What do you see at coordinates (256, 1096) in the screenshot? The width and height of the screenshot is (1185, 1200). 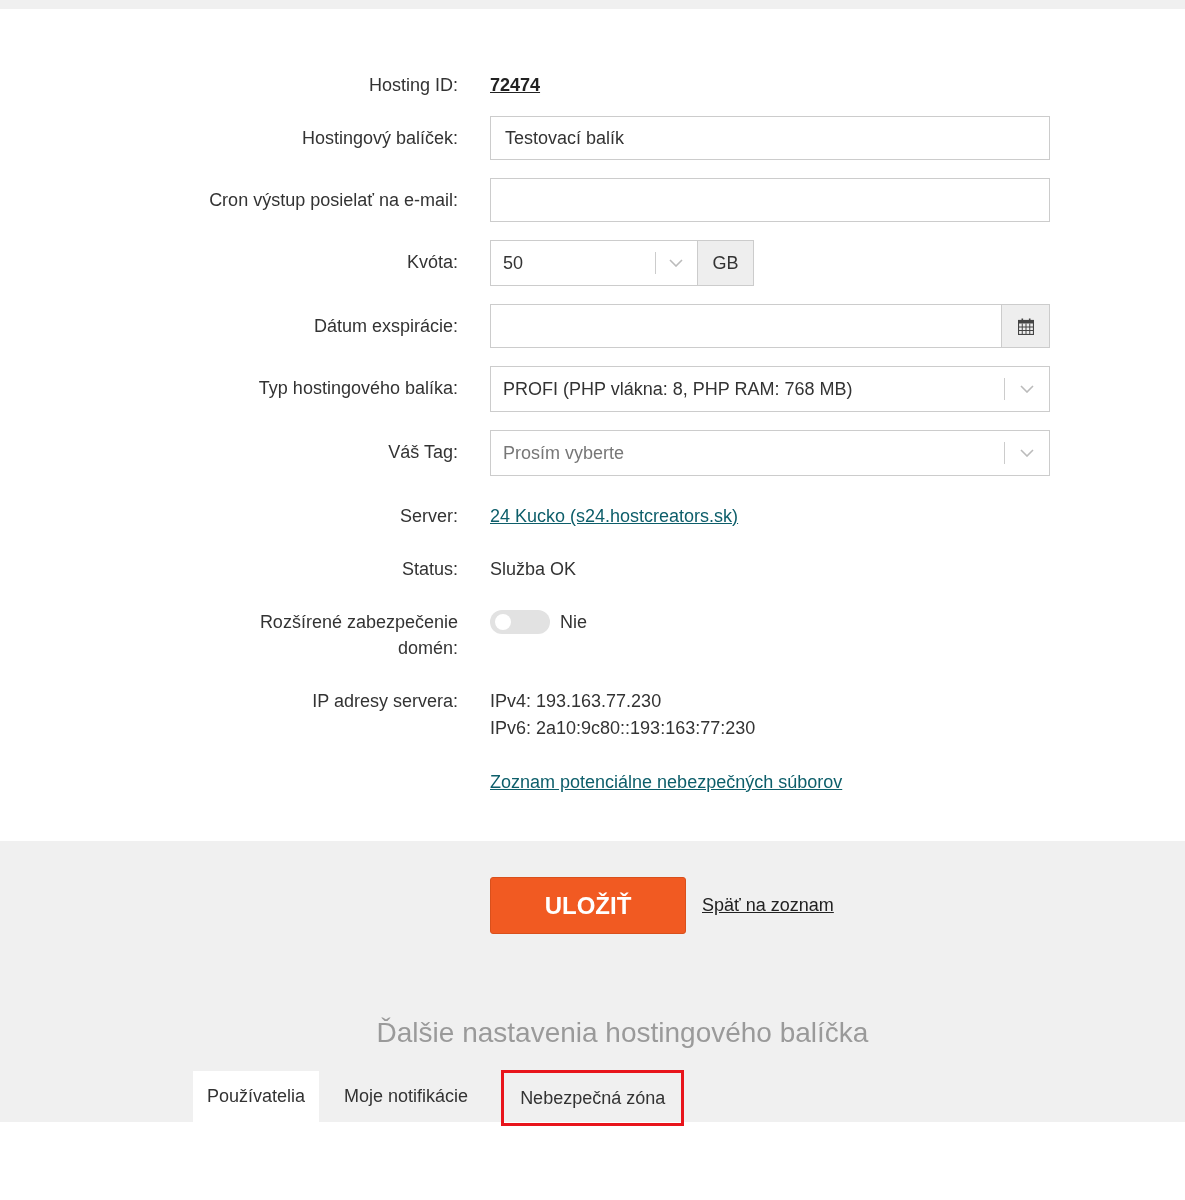 I see `tab: Používatelia` at bounding box center [256, 1096].